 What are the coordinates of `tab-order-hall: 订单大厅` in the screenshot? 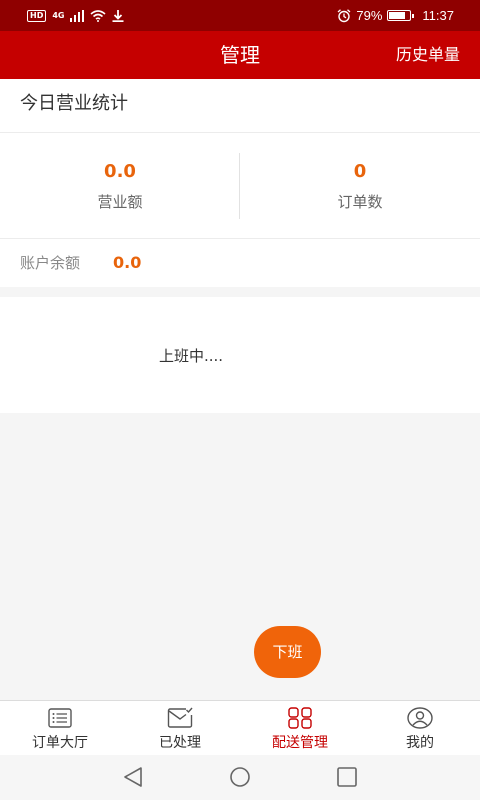 It's located at (60, 728).